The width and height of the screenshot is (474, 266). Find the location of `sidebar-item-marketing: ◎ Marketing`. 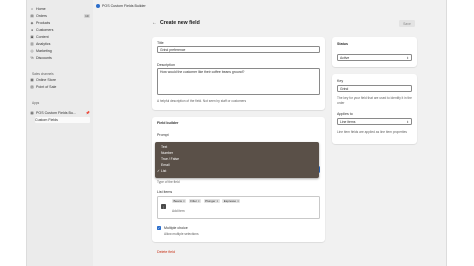

sidebar-item-marketing: ◎ Marketing is located at coordinates (60, 51).